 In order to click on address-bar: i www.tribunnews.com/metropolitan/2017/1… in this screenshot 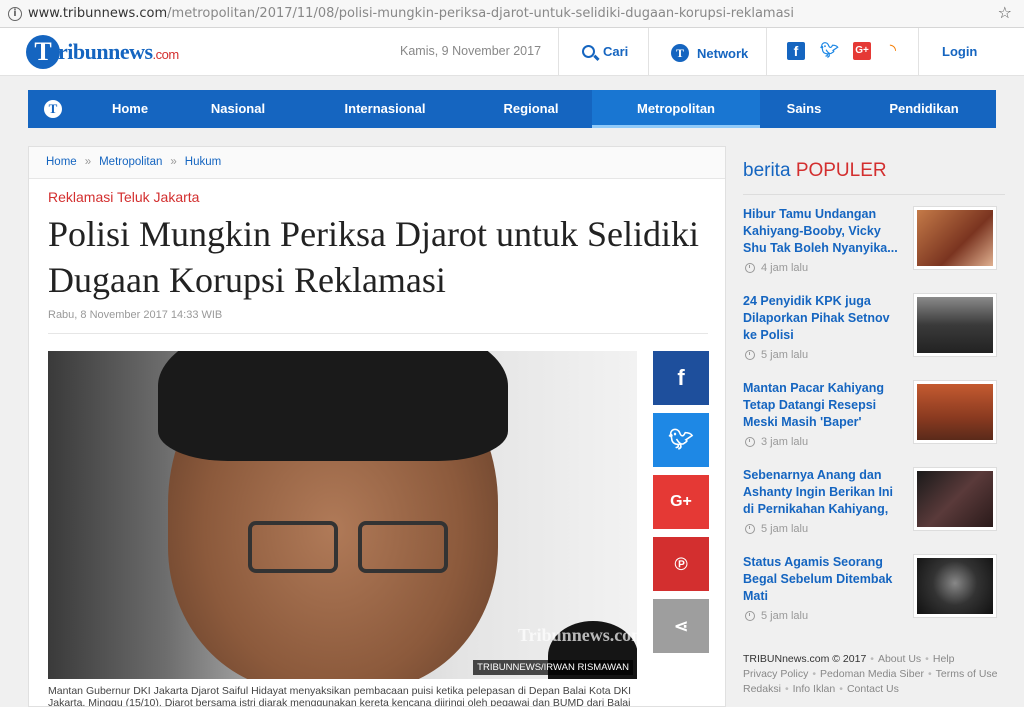, I will do `click(512, 14)`.